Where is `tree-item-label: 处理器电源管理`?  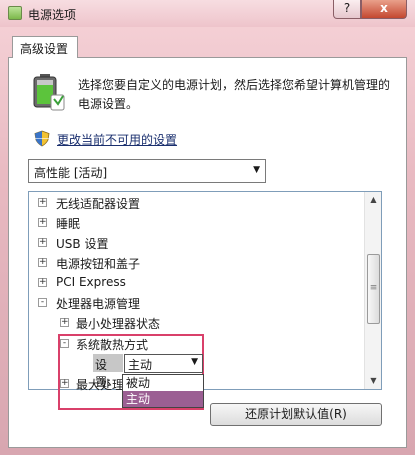
tree-item-label: 处理器电源管理 is located at coordinates (98, 304).